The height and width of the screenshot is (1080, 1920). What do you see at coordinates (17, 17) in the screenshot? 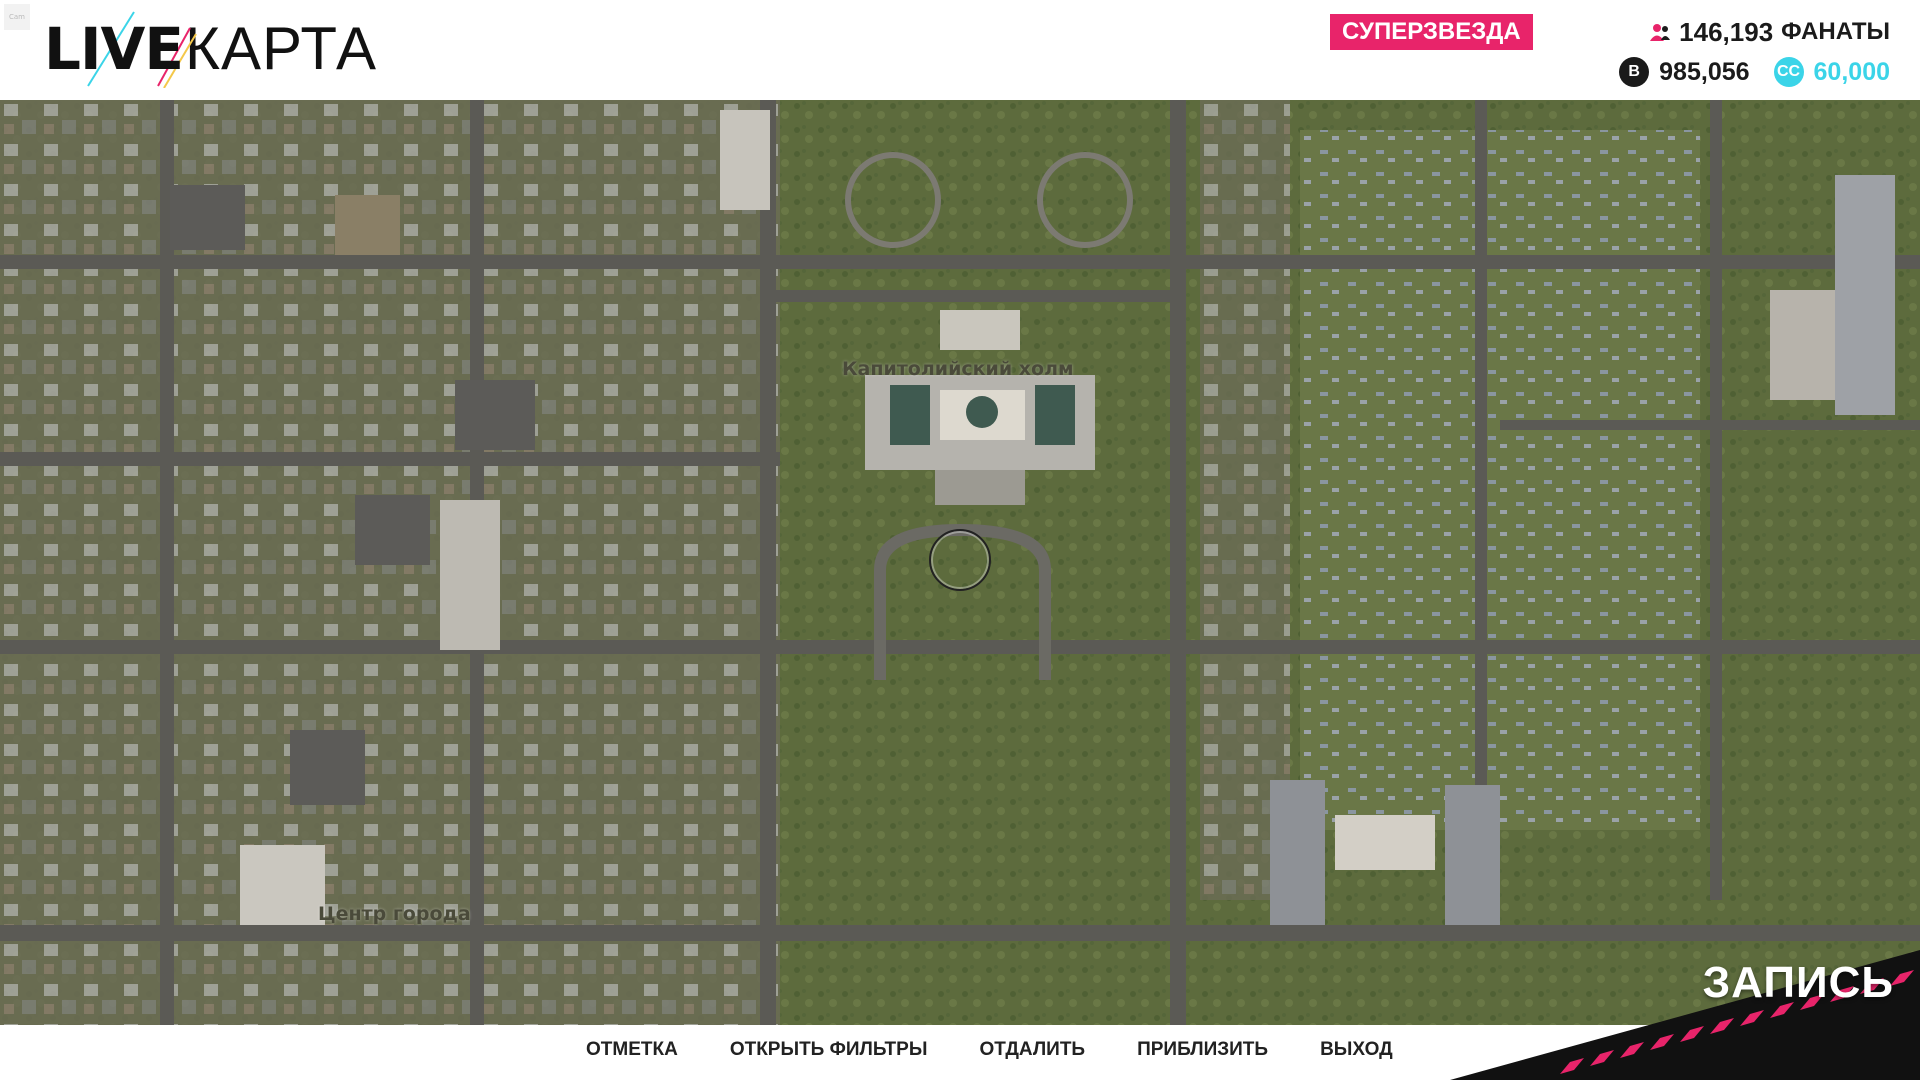
I see `camera-tag: Cam` at bounding box center [17, 17].